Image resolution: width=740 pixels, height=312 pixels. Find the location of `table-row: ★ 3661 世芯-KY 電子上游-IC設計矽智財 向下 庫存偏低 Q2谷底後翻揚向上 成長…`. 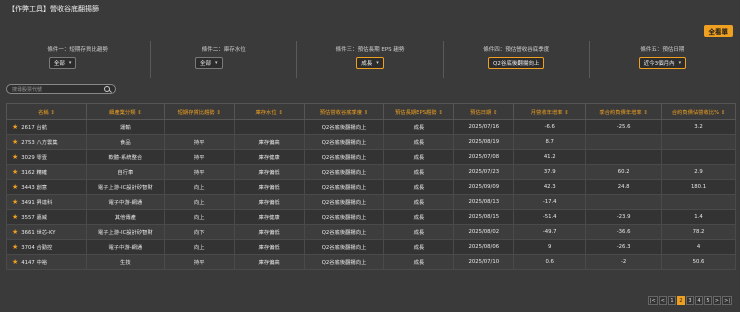

table-row: ★ 3661 世芯-KY 電子上游-IC設計矽智財 向下 庫存偏低 Q2谷底後翻揚向上 成長… is located at coordinates (371, 232).